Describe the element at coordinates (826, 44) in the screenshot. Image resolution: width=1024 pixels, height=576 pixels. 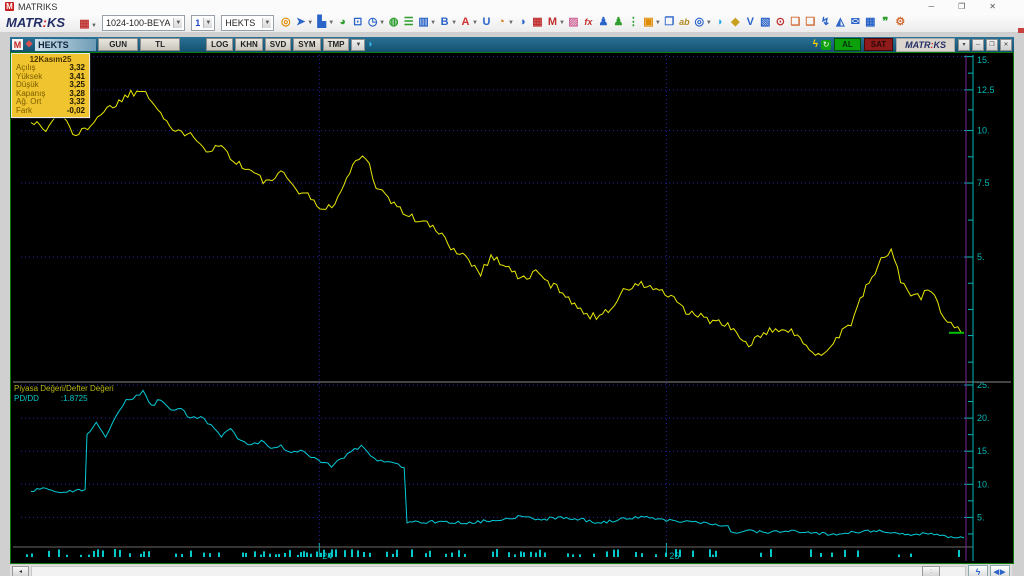
I see `refresh-icon: ↻` at that location.